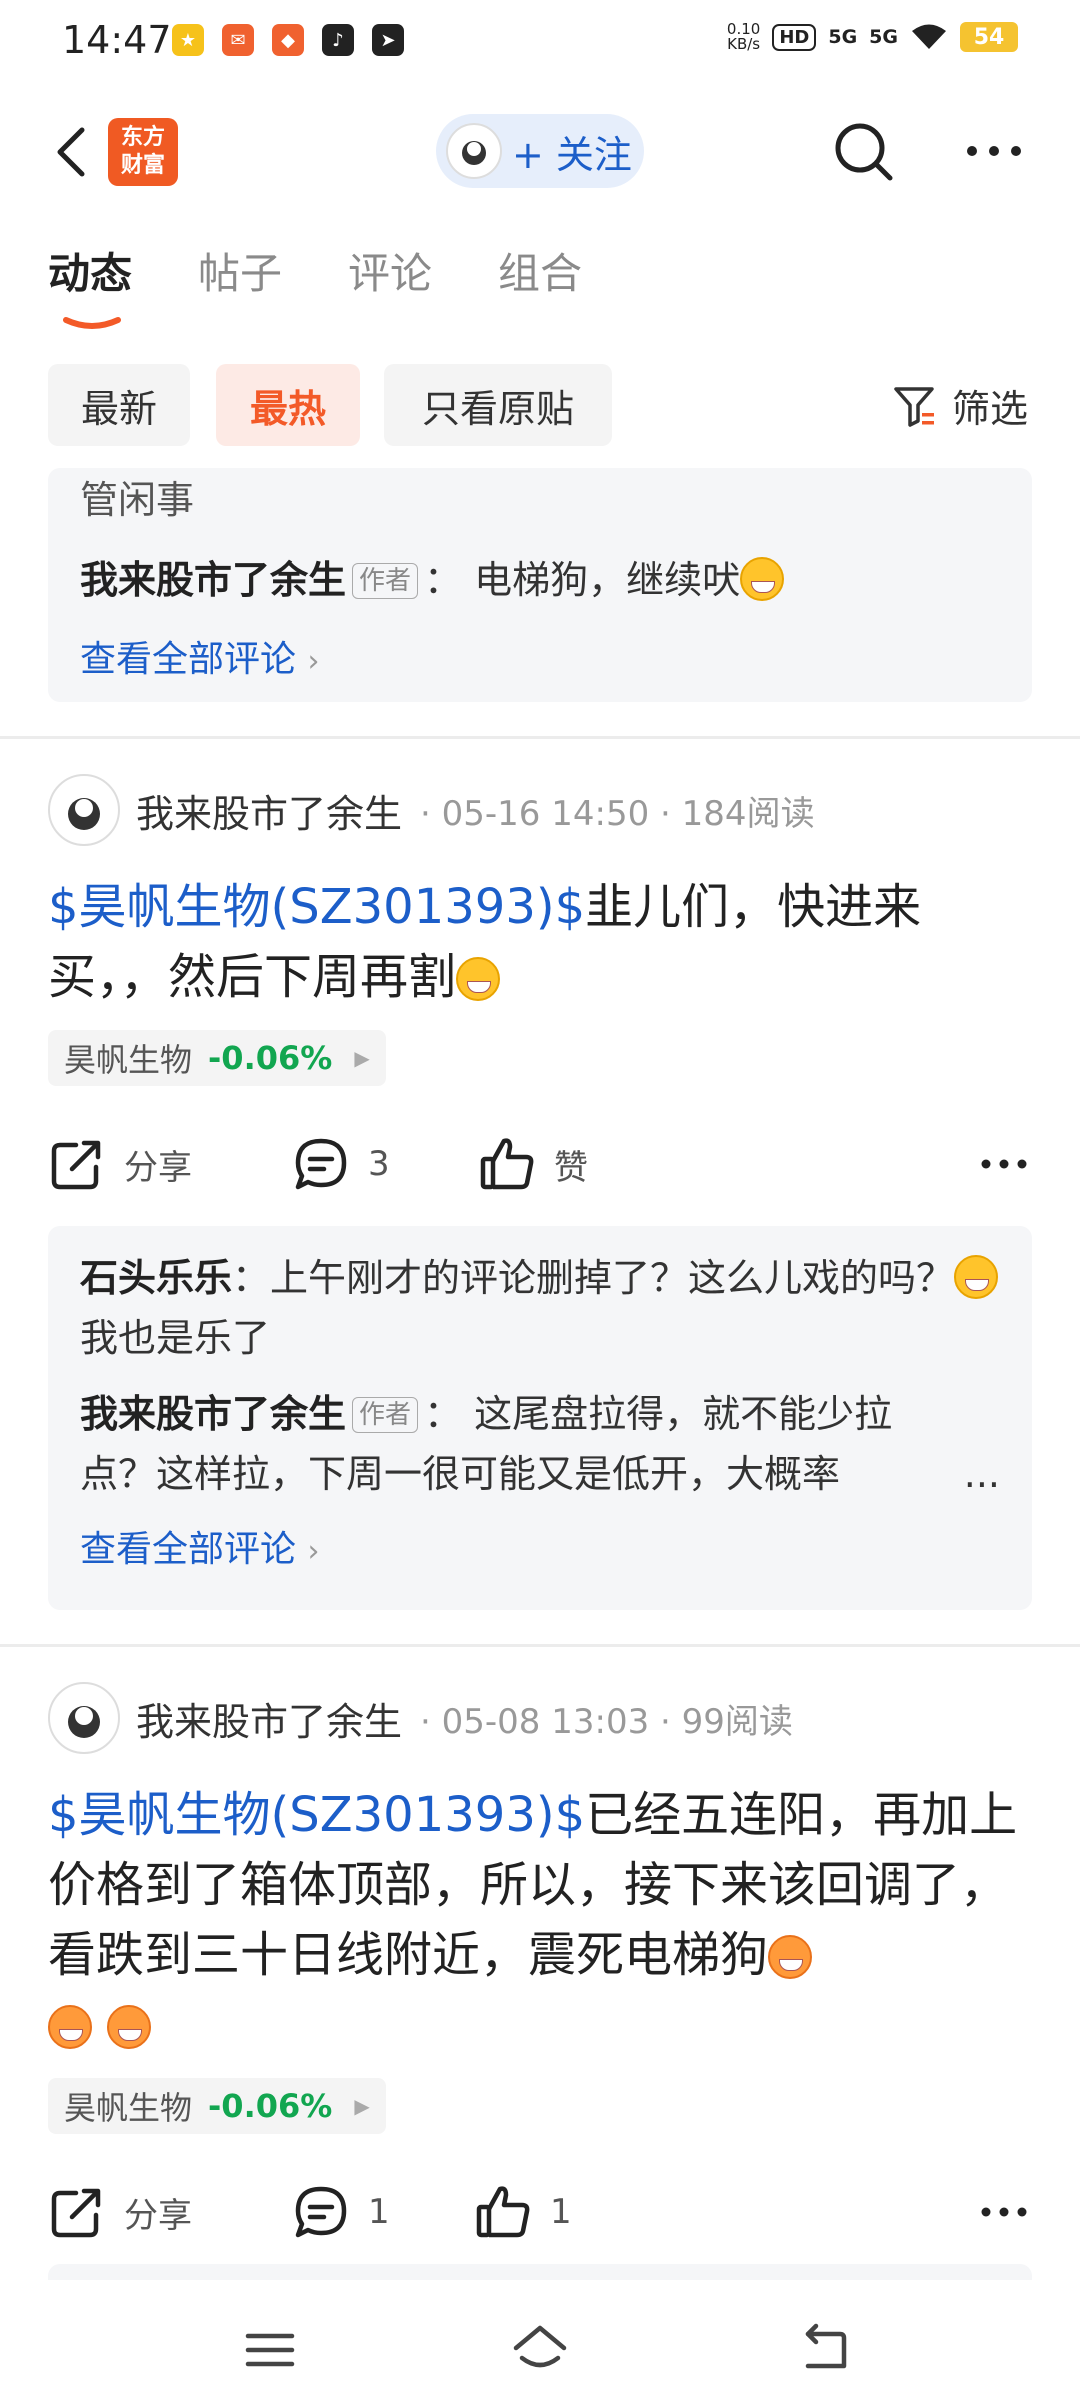 The width and height of the screenshot is (1080, 2408). I want to click on post-text: $昊帆生物(SZ301393)$韭儿们，快进来买，，然后下周再割, so click(540, 942).